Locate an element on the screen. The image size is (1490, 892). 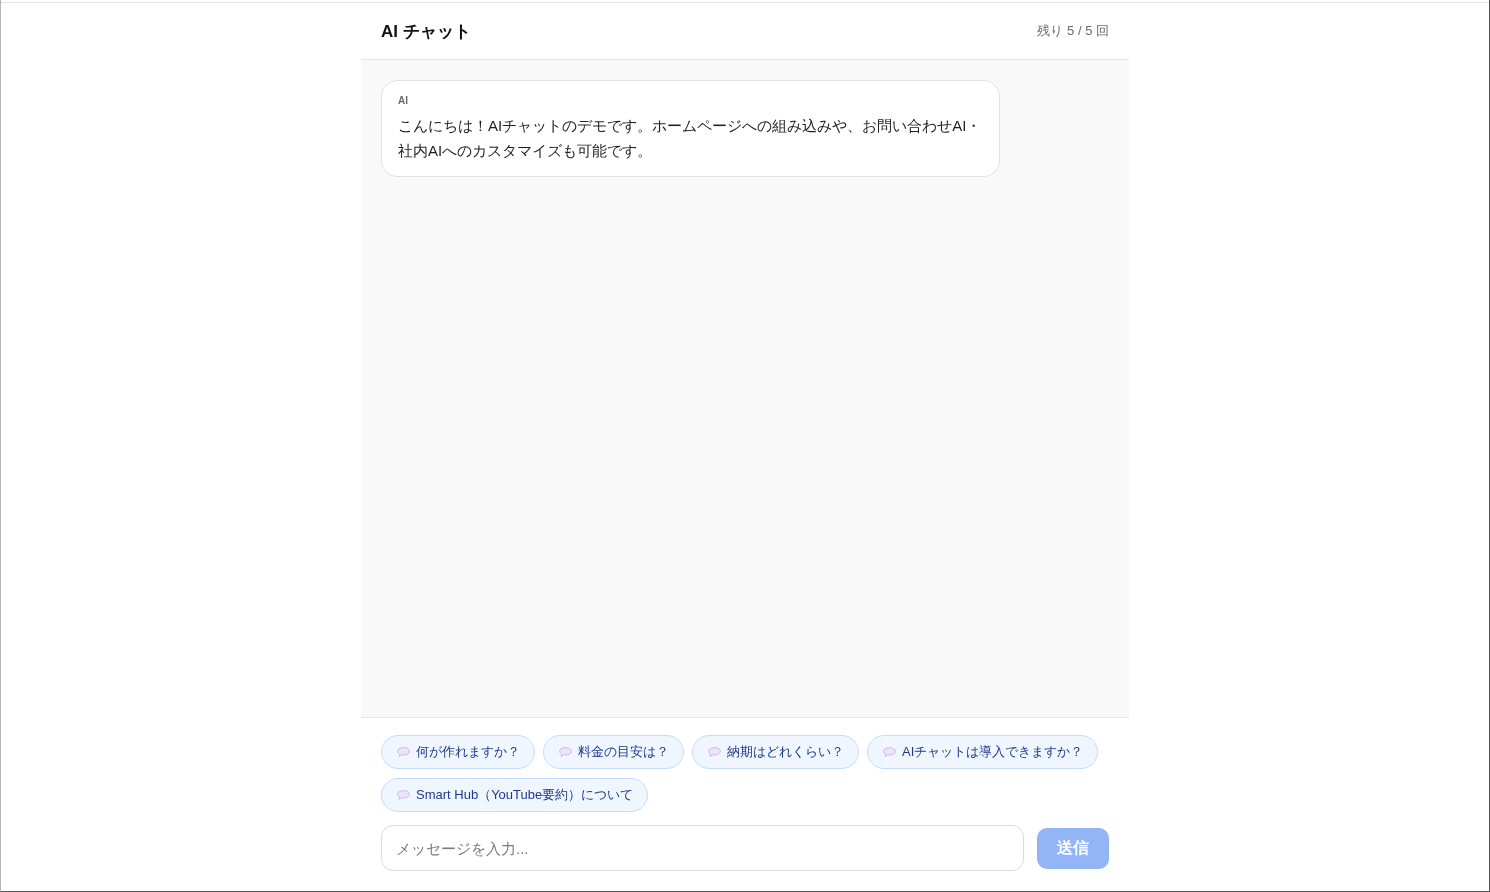
chat-title: AI チャット is located at coordinates (426, 31).